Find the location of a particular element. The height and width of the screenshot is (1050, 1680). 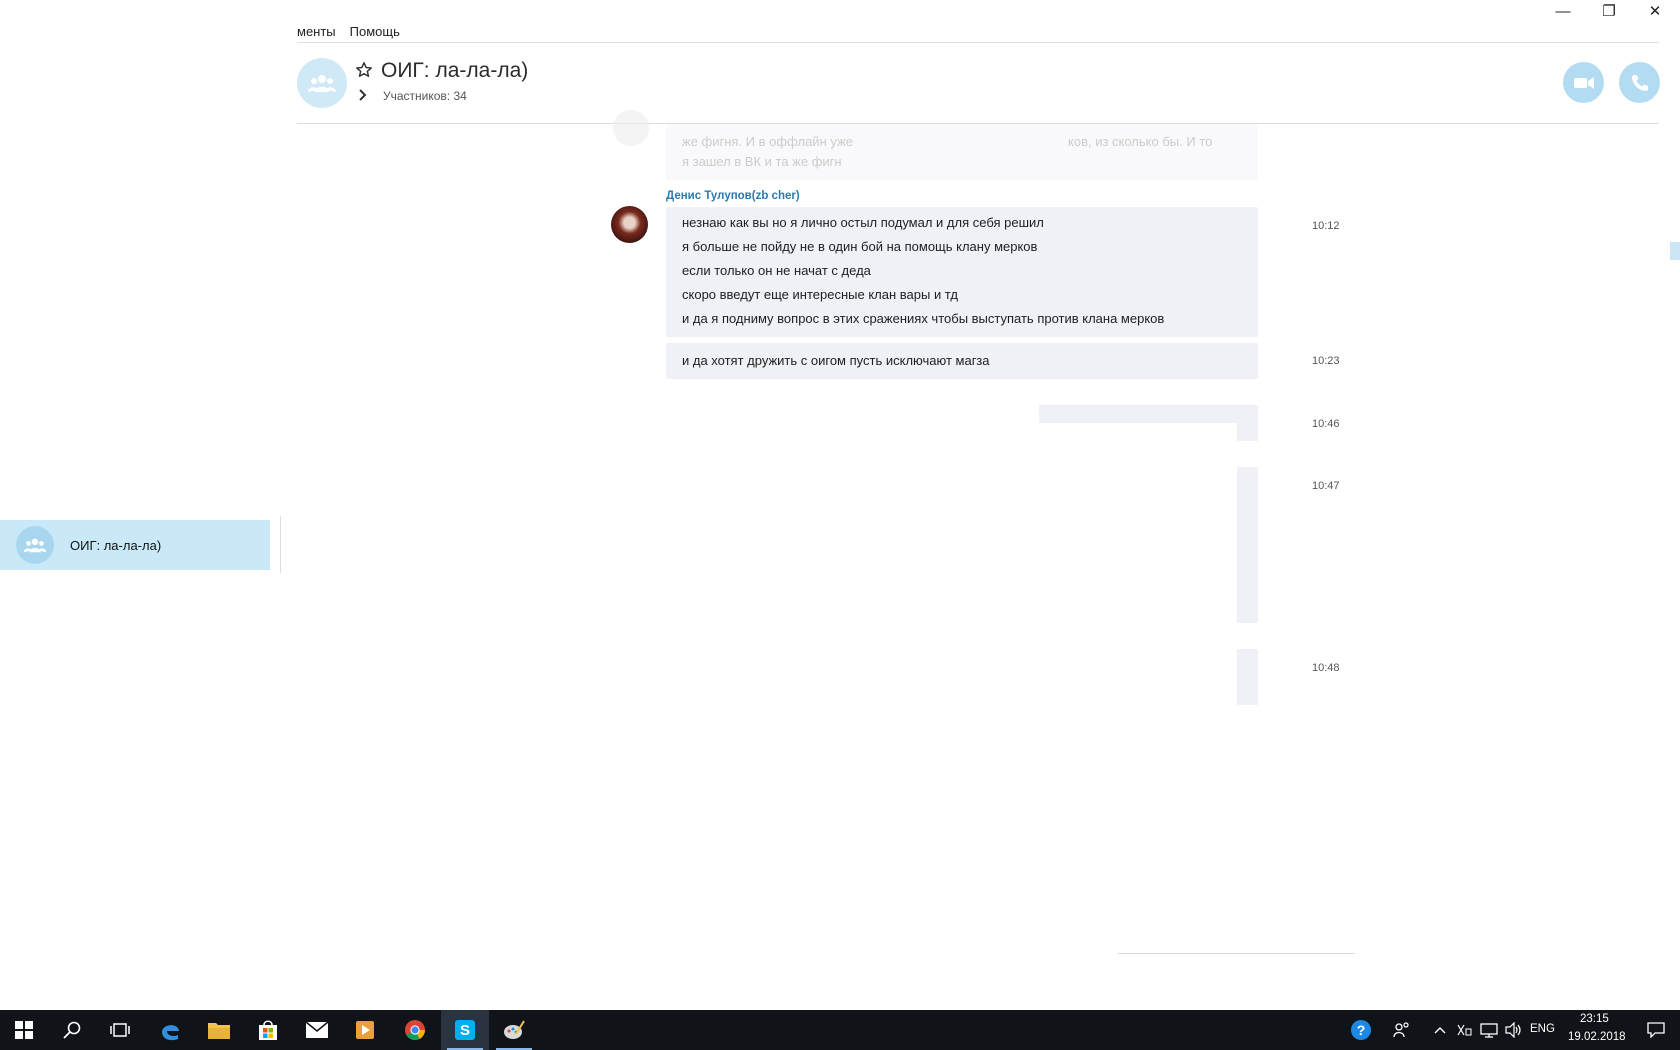

chevron-right-icon is located at coordinates (363, 95).